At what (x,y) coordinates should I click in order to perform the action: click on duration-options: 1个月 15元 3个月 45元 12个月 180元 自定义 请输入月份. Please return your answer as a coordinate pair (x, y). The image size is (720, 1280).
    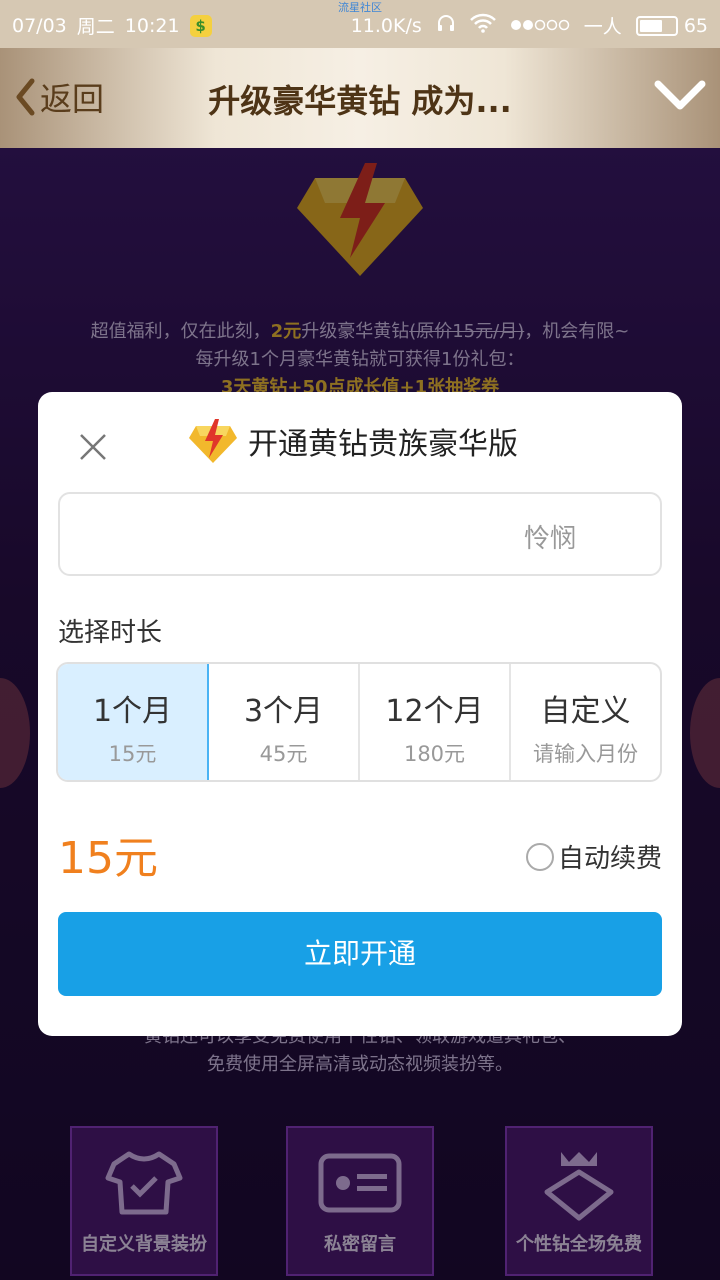
    Looking at the image, I should click on (359, 722).